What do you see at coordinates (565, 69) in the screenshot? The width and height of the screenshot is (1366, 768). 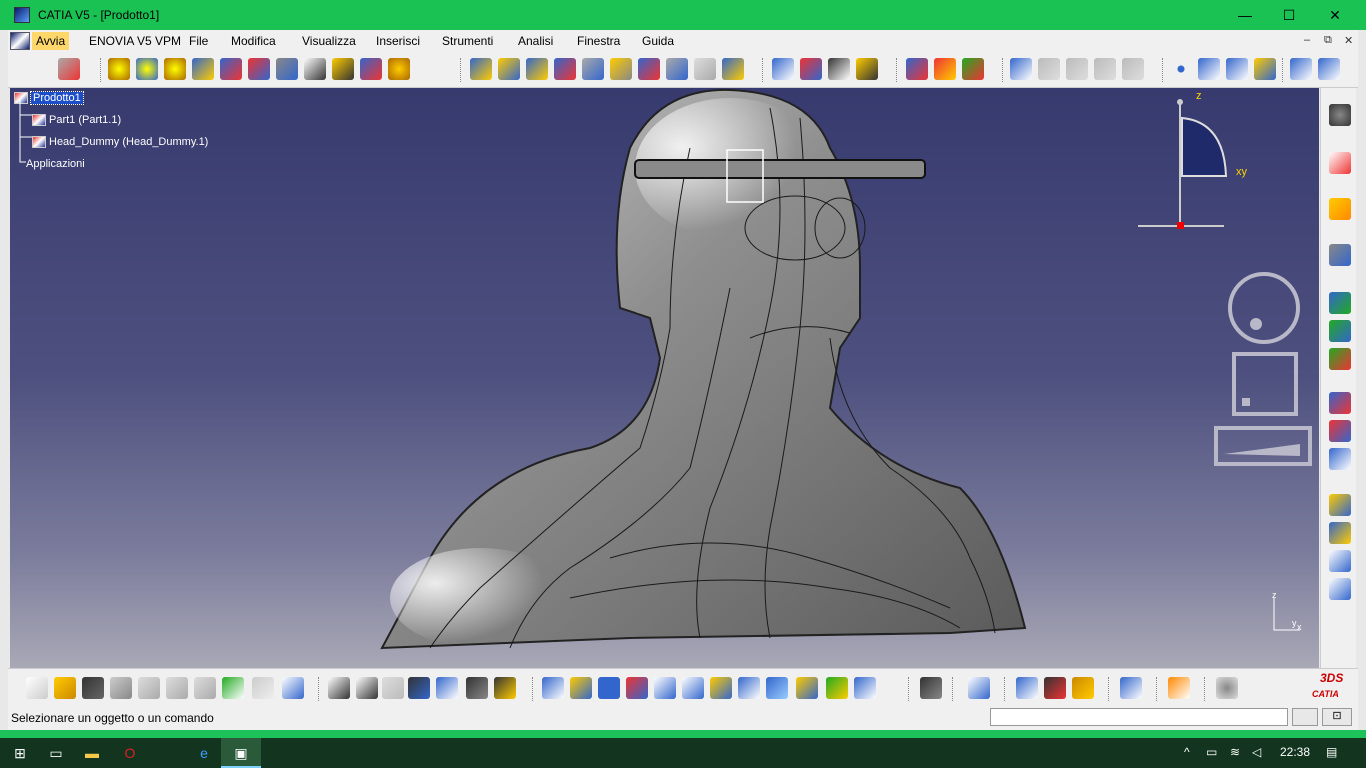 I see `explode-icon` at bounding box center [565, 69].